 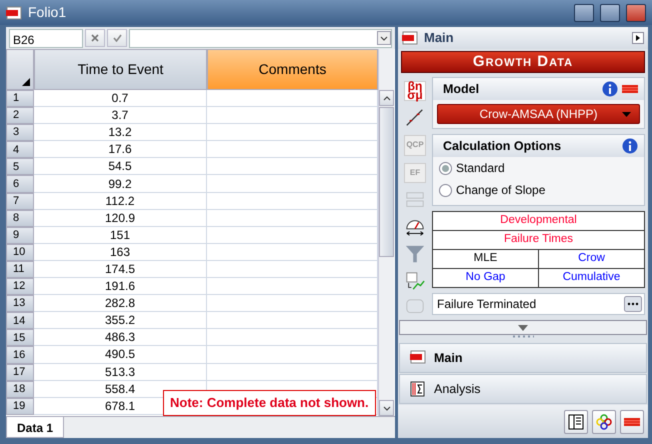 I want to click on column-header: Comments, so click(x=292, y=69).